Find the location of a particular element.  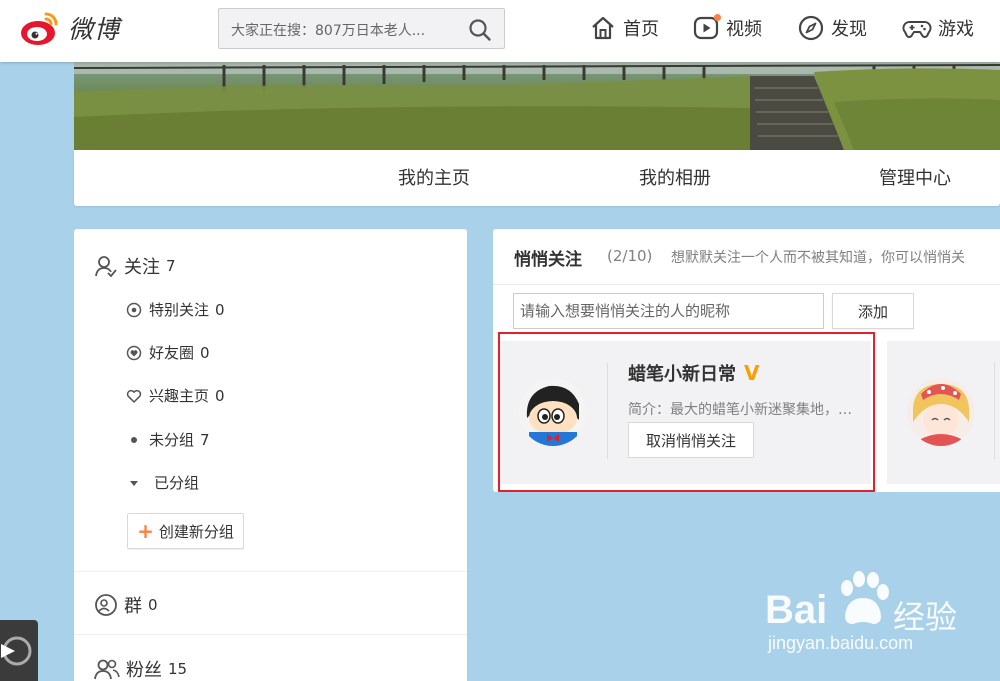

watermark-brand: Bai is located at coordinates (796, 610).